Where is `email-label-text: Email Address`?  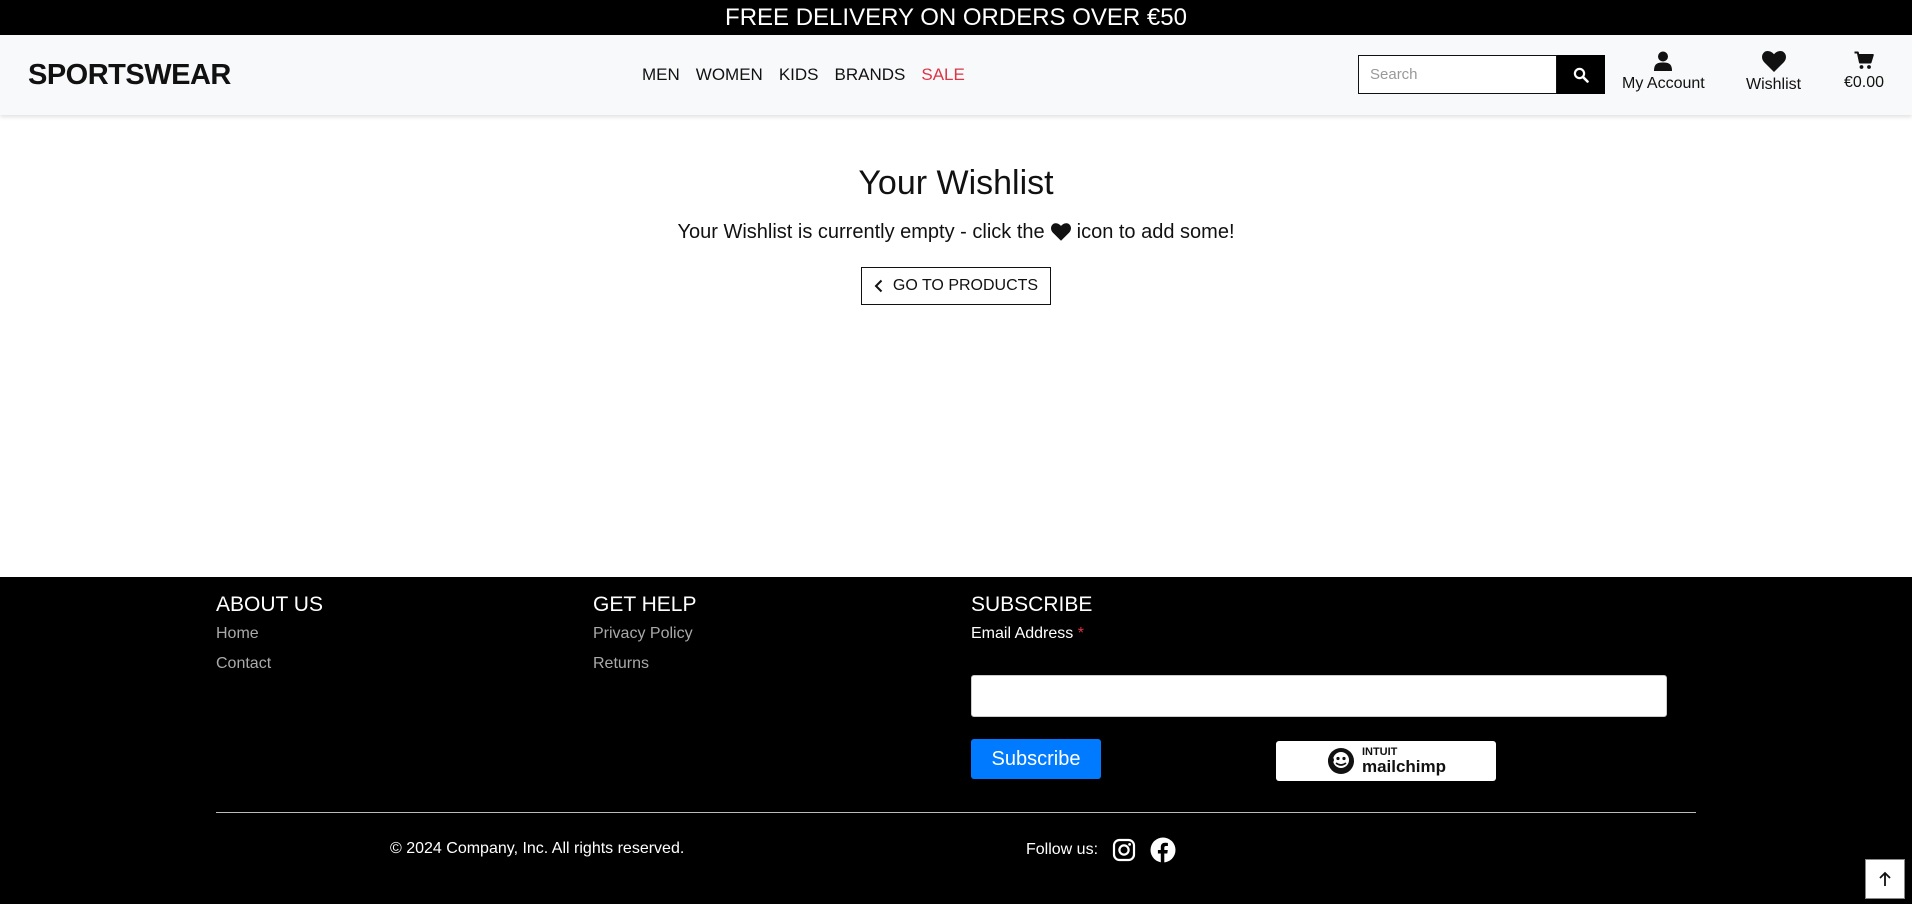 email-label-text: Email Address is located at coordinates (1022, 633).